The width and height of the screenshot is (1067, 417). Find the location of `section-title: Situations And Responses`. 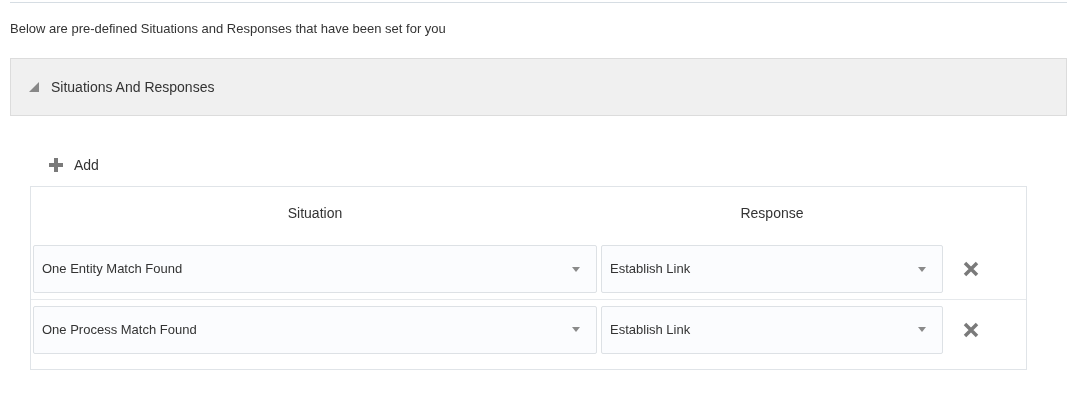

section-title: Situations And Responses is located at coordinates (133, 87).